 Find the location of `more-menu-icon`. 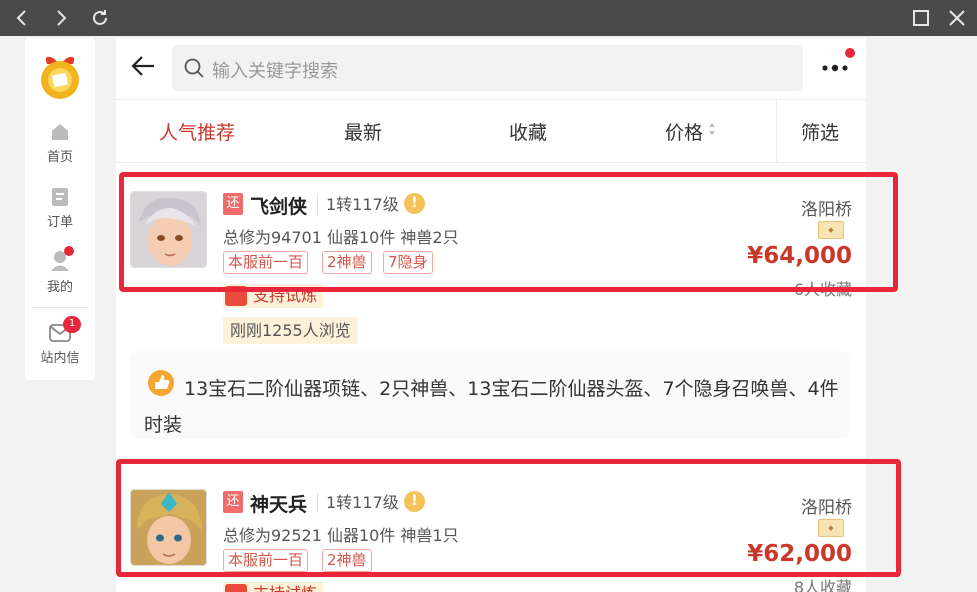

more-menu-icon is located at coordinates (835, 68).